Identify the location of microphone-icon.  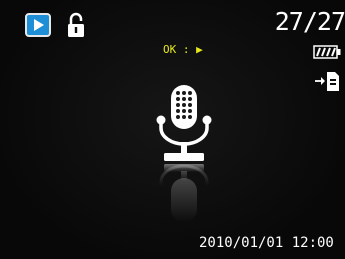
(184, 157).